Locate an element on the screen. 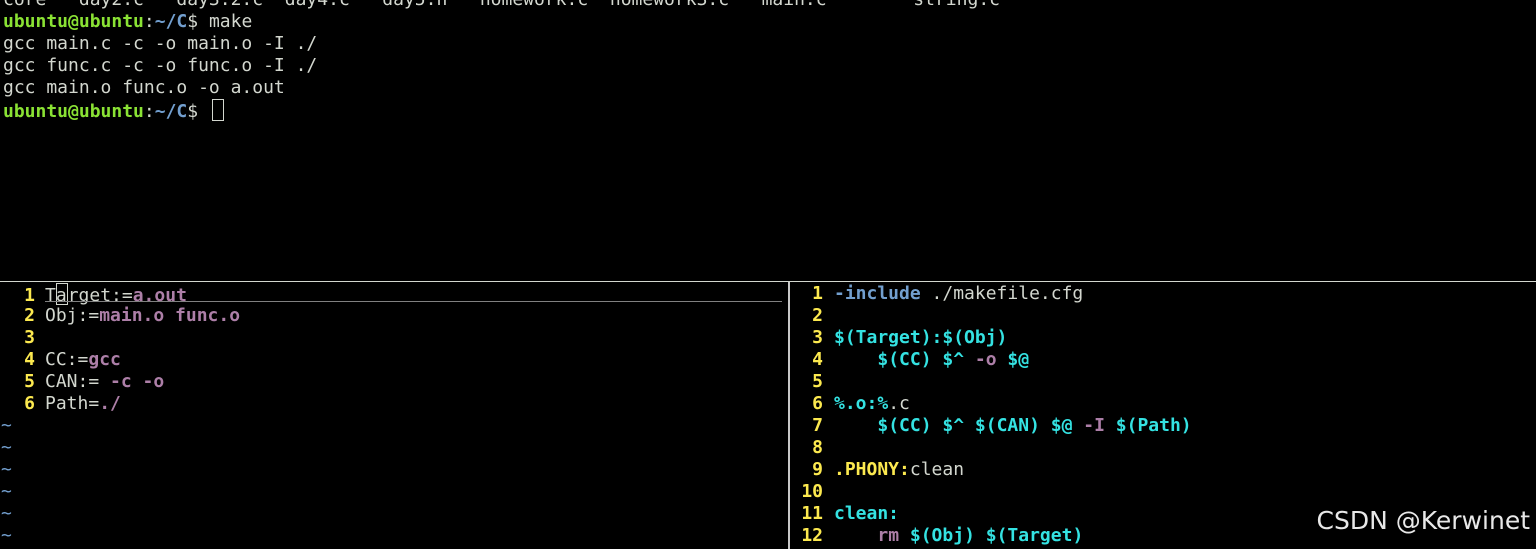  prompt-line: ubuntu@ubuntu:~/C$ is located at coordinates (768, 110).